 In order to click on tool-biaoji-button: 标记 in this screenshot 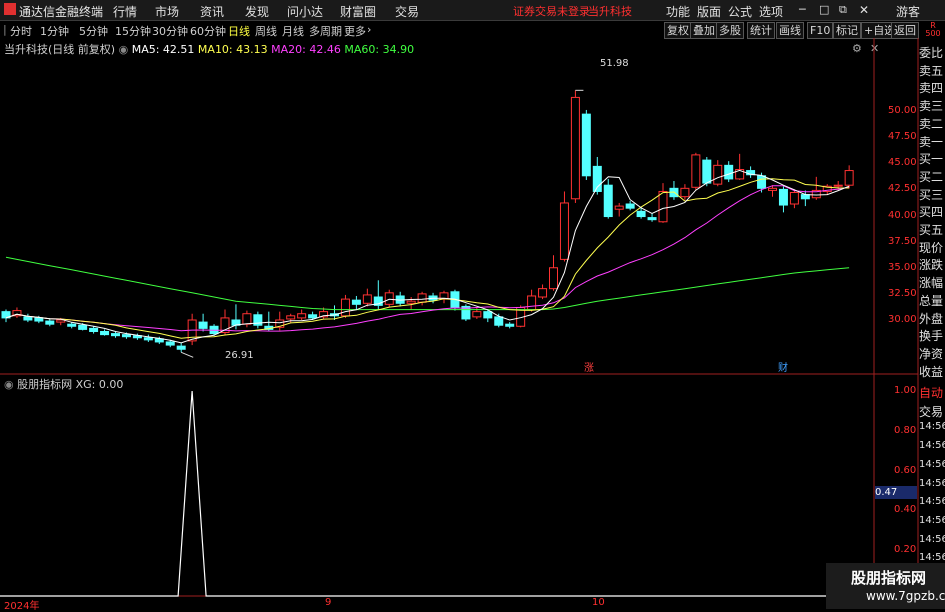, I will do `click(847, 30)`.